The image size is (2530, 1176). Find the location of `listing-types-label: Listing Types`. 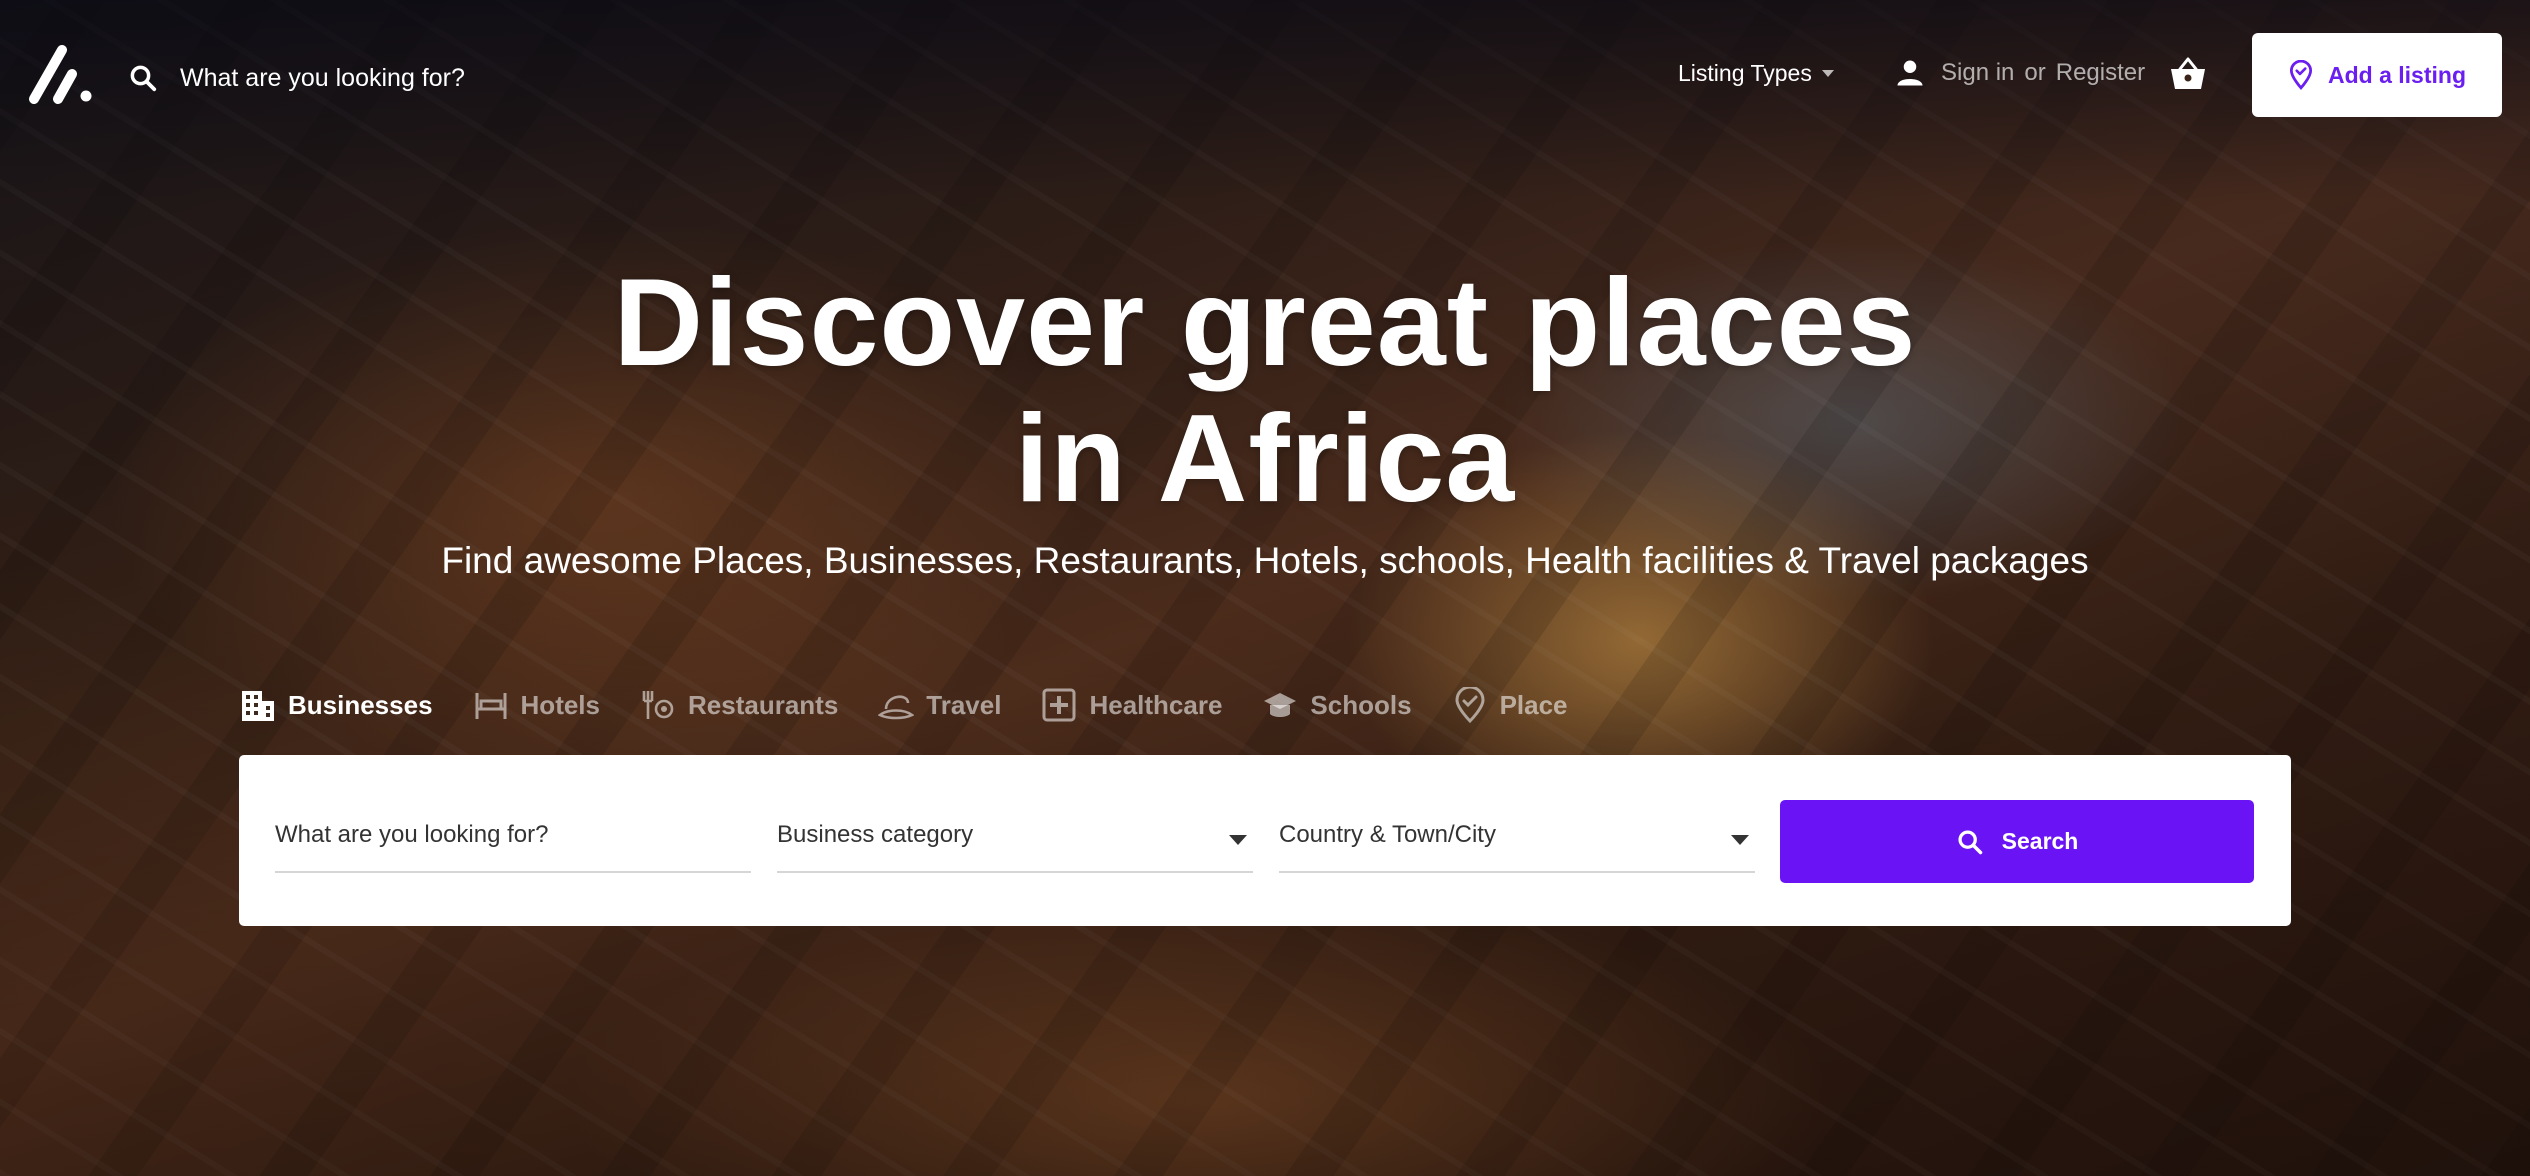

listing-types-label: Listing Types is located at coordinates (1745, 73).